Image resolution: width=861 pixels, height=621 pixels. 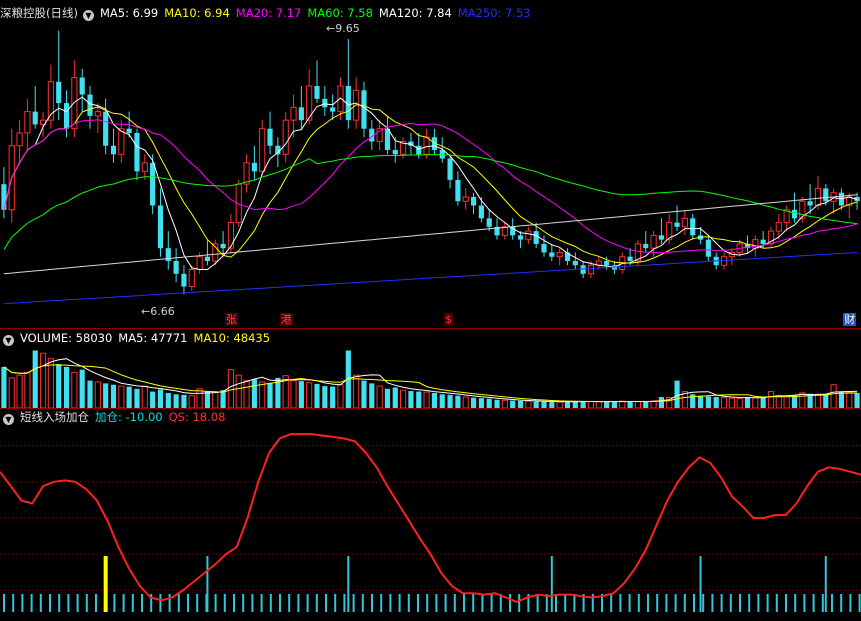 I want to click on event-tag-0: 张, so click(x=231, y=319).